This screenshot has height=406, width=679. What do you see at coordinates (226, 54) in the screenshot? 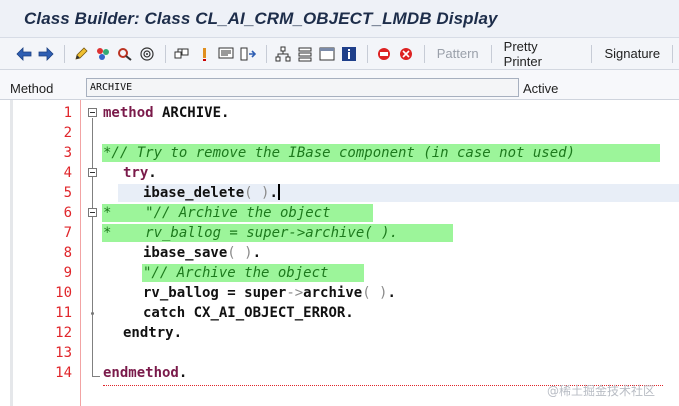
I see `display-object-list-icon` at bounding box center [226, 54].